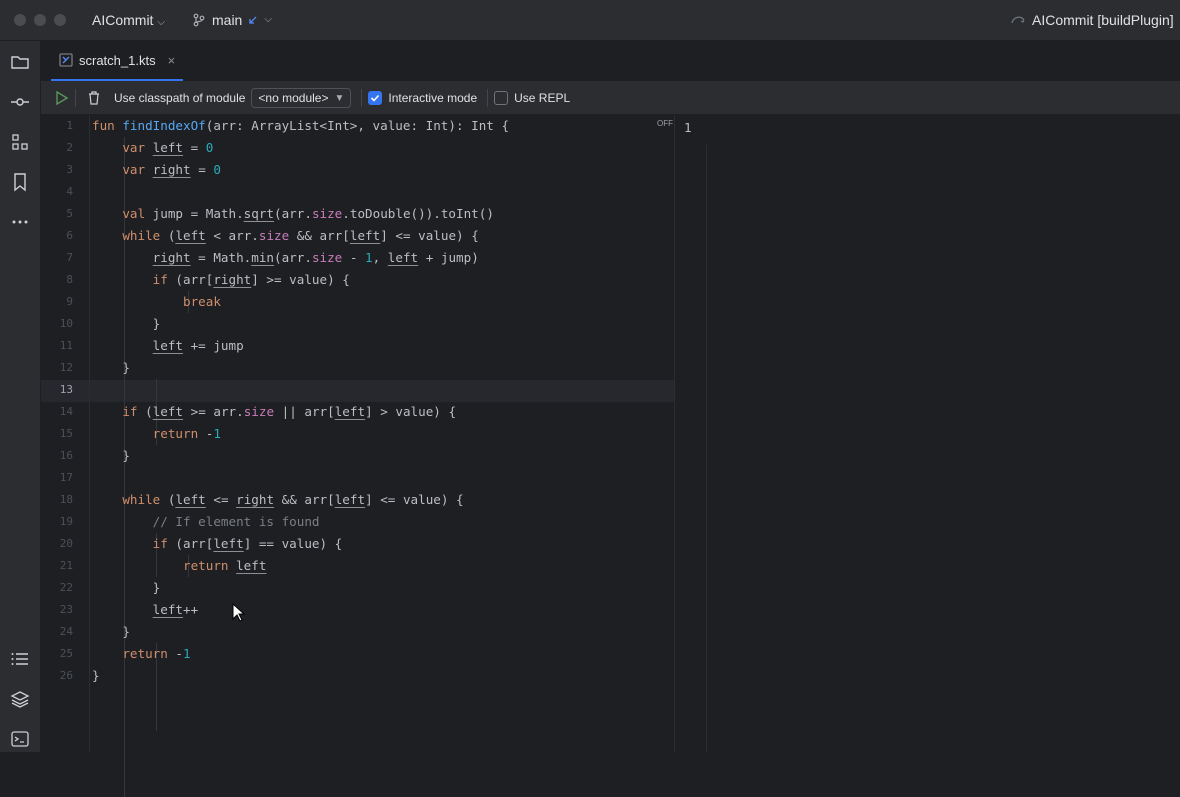  I want to click on branch-selector: main ⌵, so click(232, 20).